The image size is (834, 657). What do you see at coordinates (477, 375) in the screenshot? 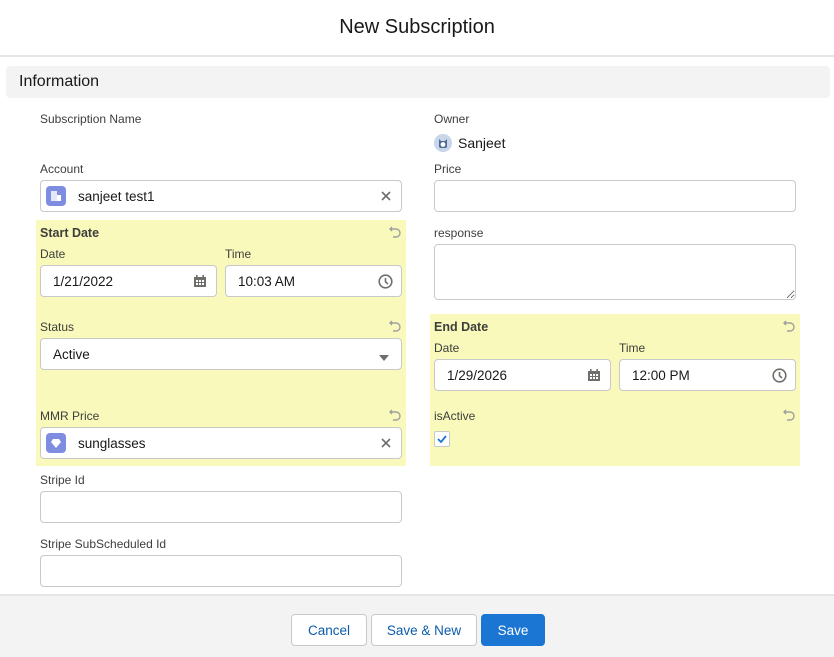
I see `end-date-value: 1/29/2026` at bounding box center [477, 375].